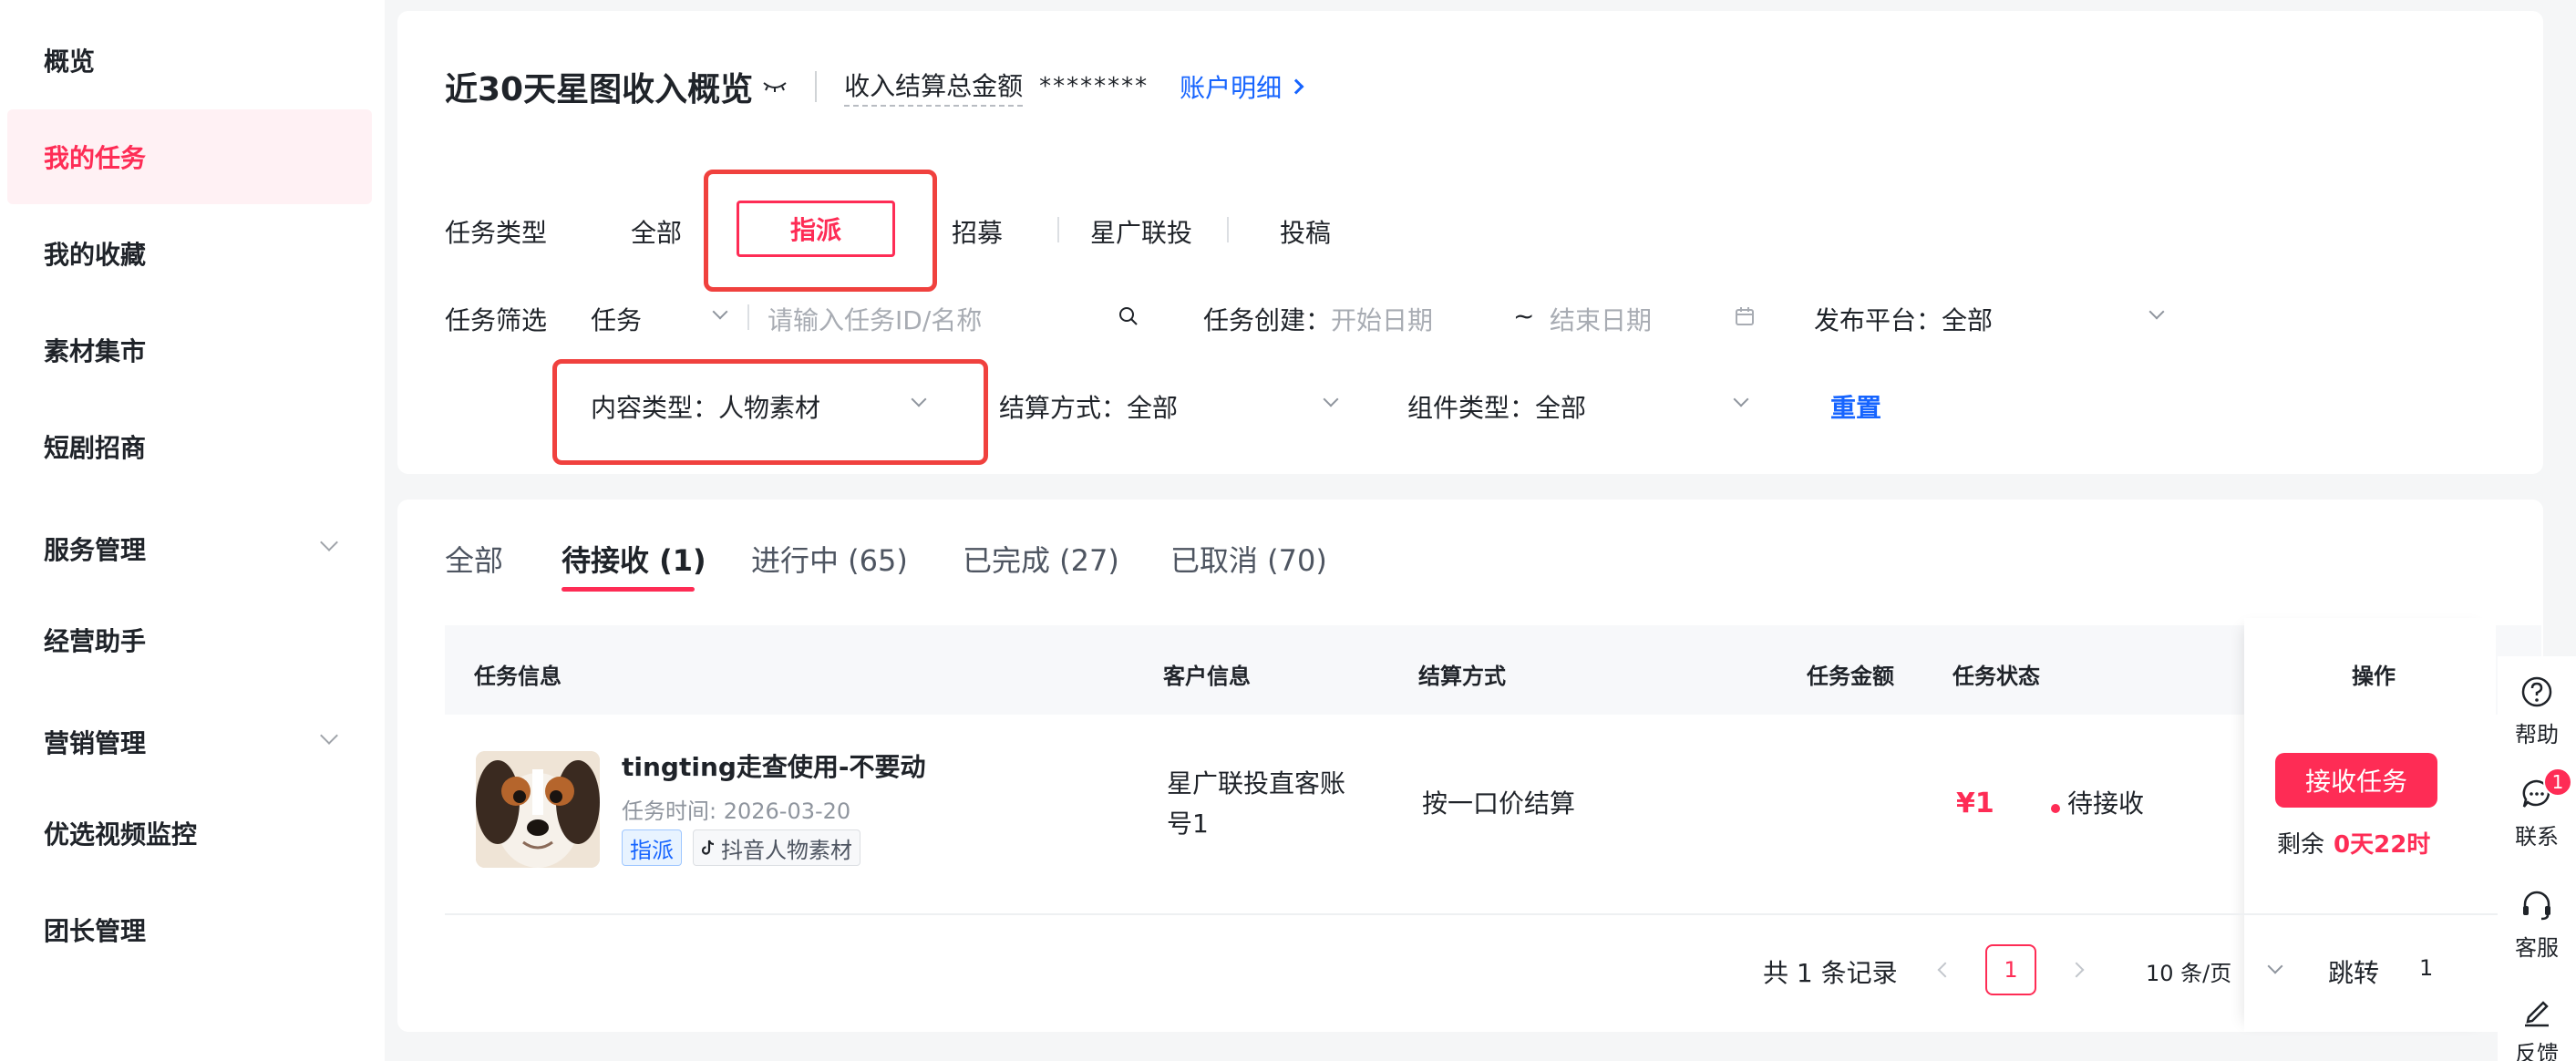 This screenshot has height=1061, width=2576. I want to click on task-filter-label: 任务筛选, so click(497, 320).